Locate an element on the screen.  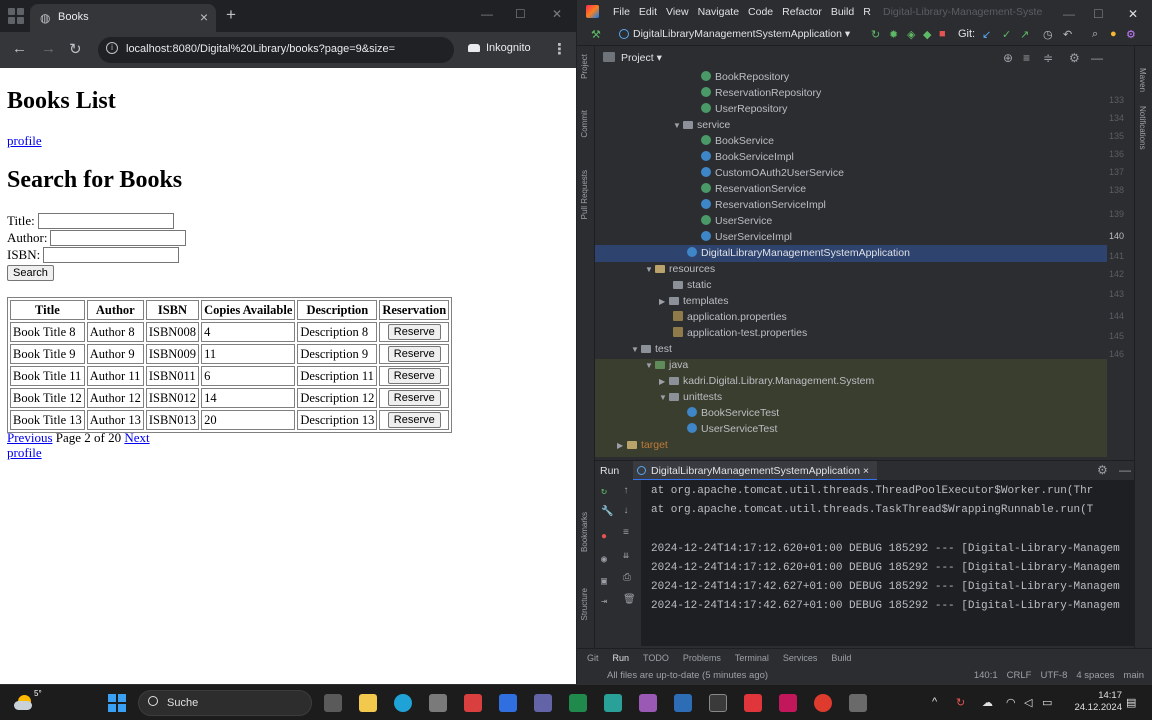
intellij-taskbar-icon is located at coordinates (788, 703).